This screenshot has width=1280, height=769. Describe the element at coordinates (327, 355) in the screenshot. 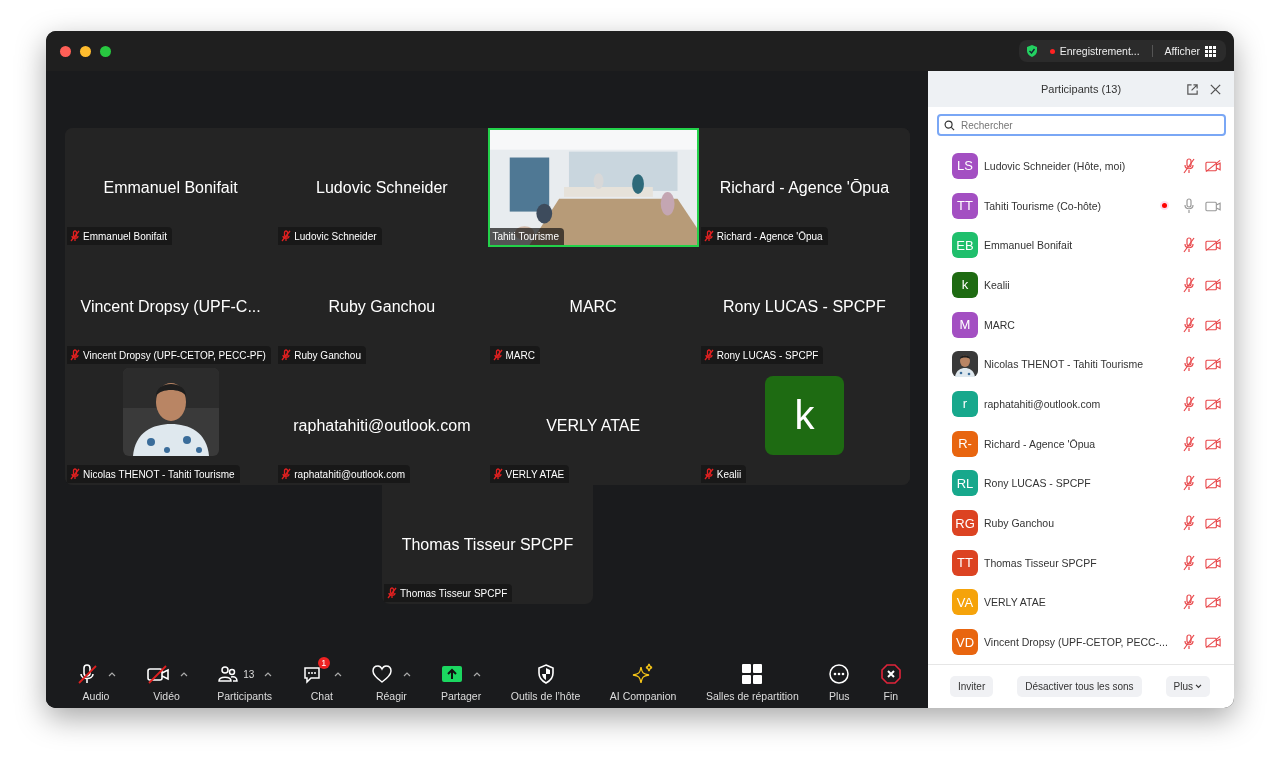

I see `tile-name: Ruby Ganchou` at that location.